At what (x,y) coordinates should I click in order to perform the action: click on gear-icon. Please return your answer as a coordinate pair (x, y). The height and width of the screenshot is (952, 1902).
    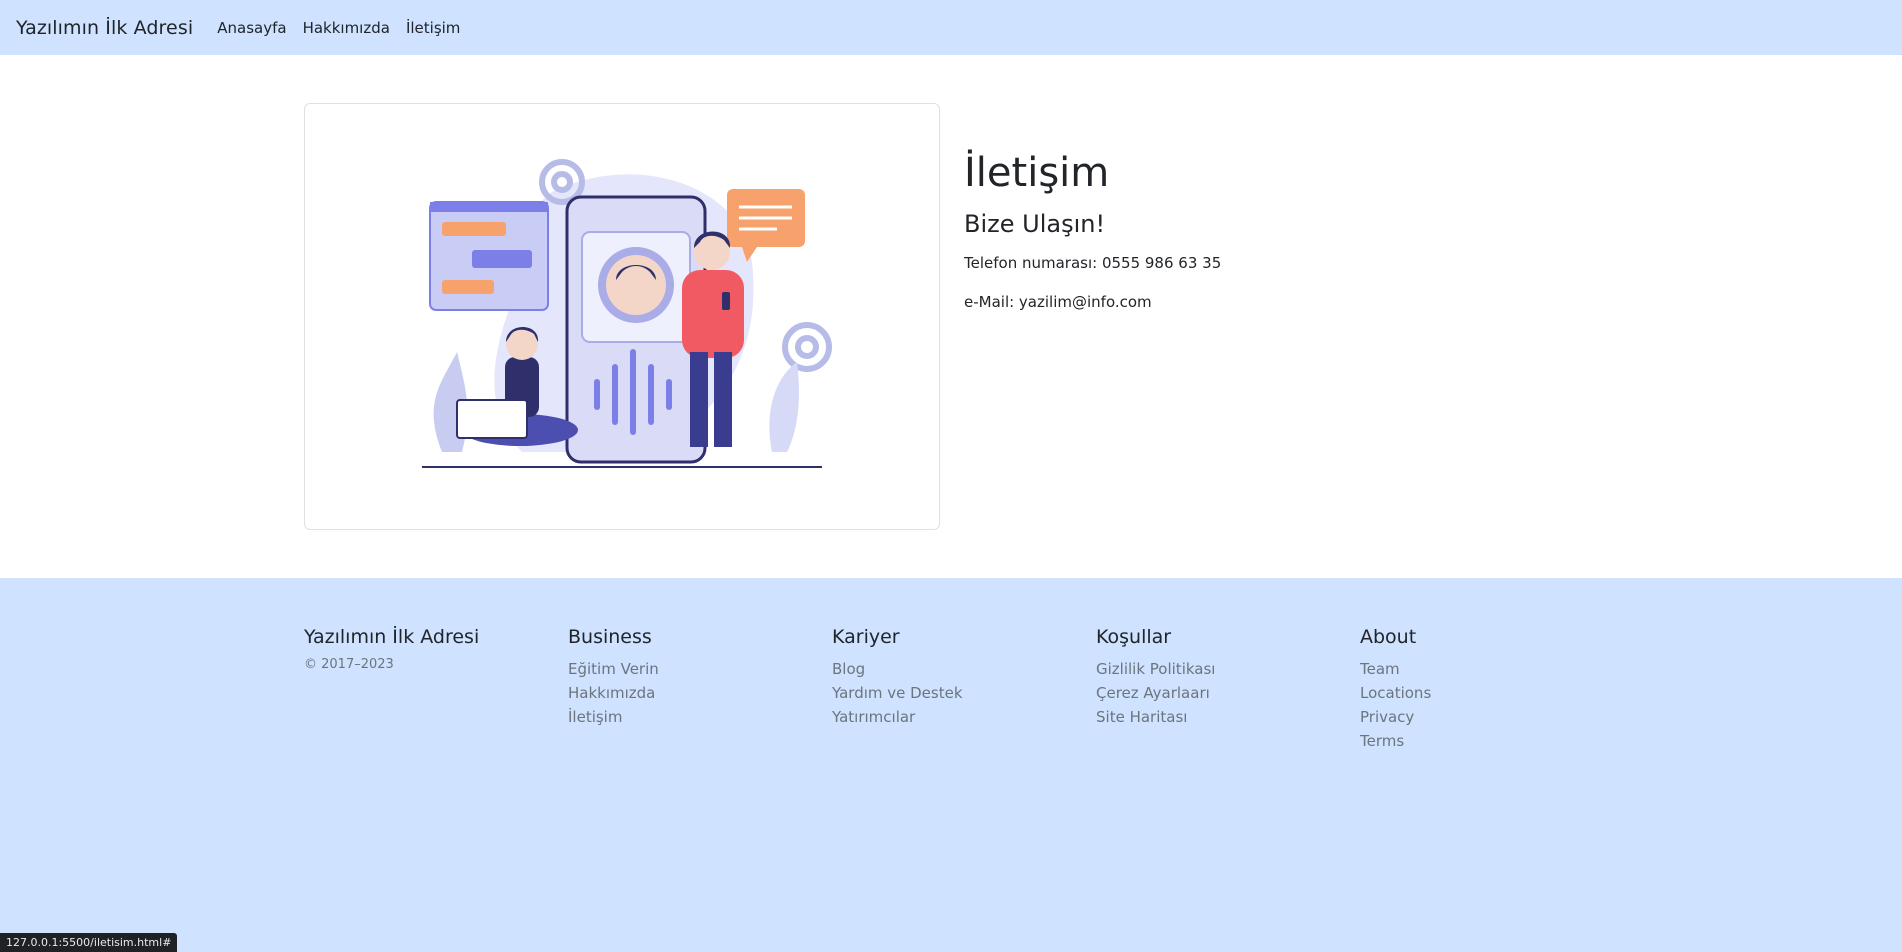
    Looking at the image, I should click on (807, 346).